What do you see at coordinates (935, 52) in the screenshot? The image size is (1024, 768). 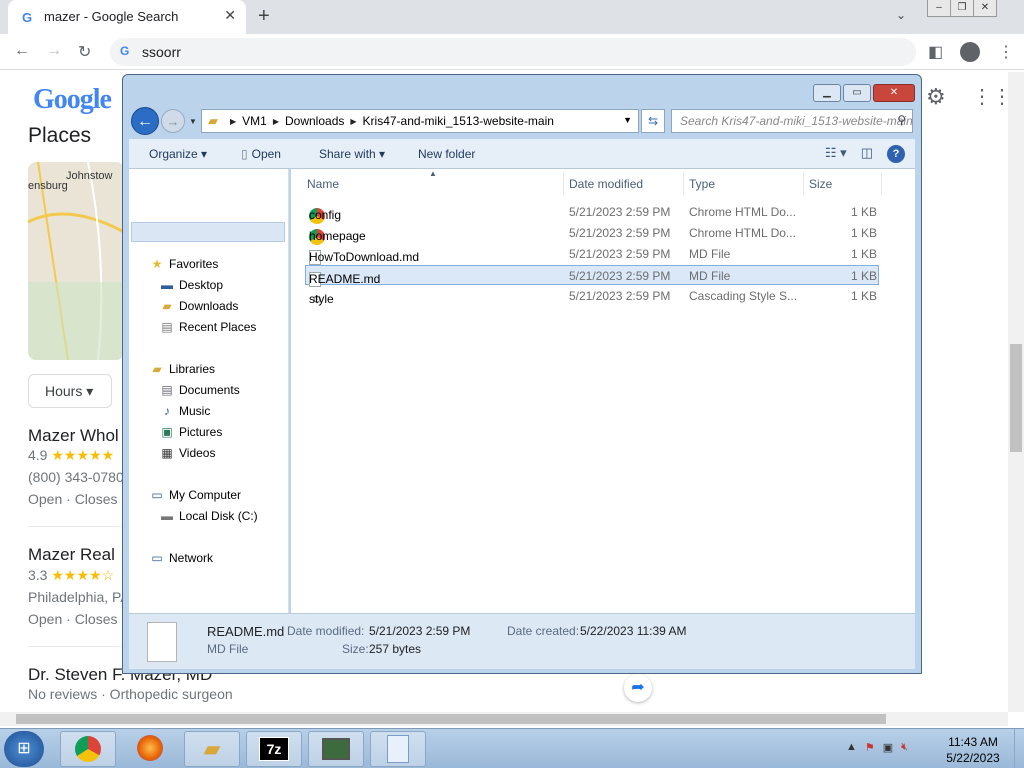 I see `side-panel-icon: ◧` at bounding box center [935, 52].